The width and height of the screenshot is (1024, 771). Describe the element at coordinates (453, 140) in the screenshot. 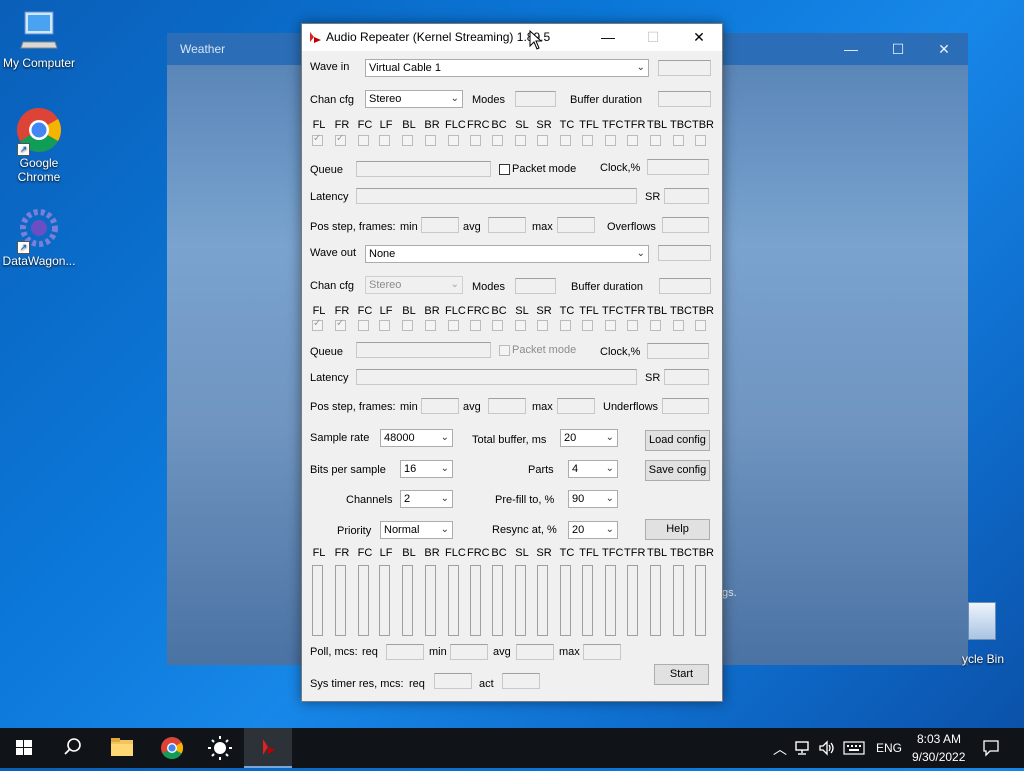

I see `wave-in-channel-checkbox-flc` at that location.